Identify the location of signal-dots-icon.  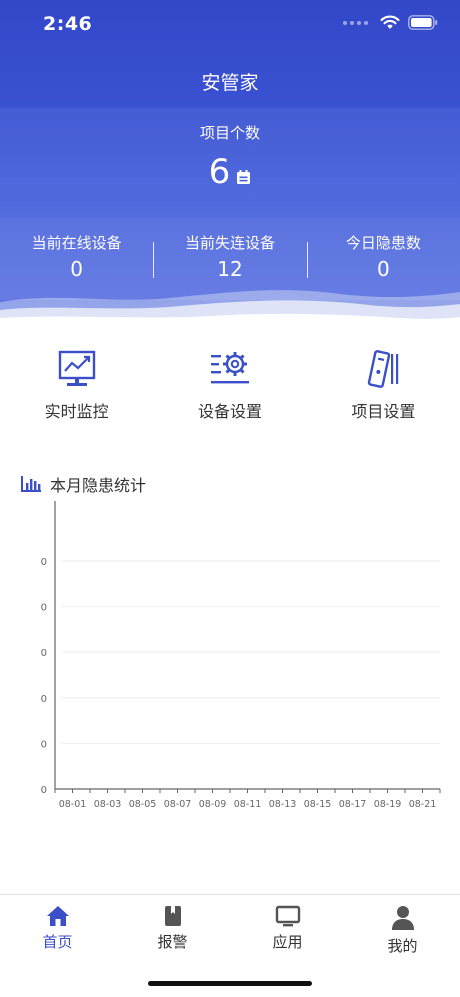
(355, 23).